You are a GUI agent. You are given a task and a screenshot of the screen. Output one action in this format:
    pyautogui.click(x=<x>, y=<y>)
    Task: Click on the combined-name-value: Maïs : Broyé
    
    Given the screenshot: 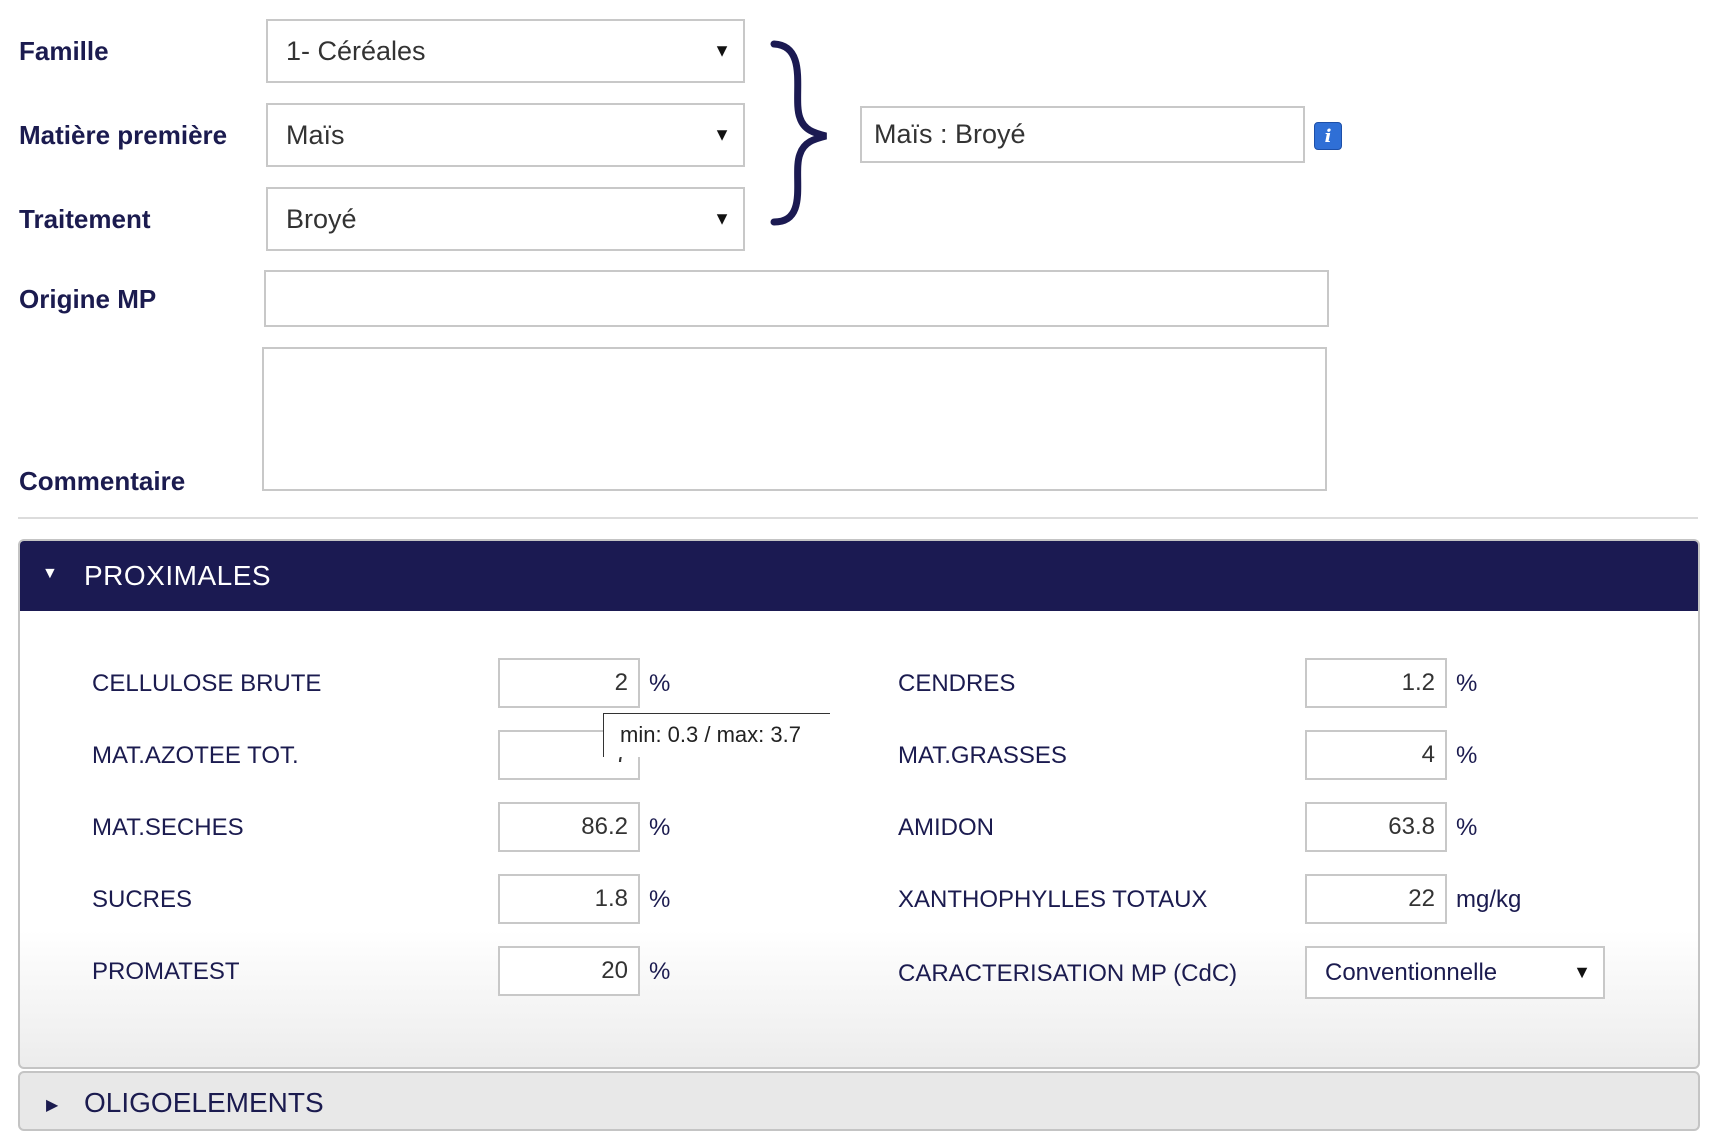 What is the action you would take?
    pyautogui.click(x=950, y=134)
    